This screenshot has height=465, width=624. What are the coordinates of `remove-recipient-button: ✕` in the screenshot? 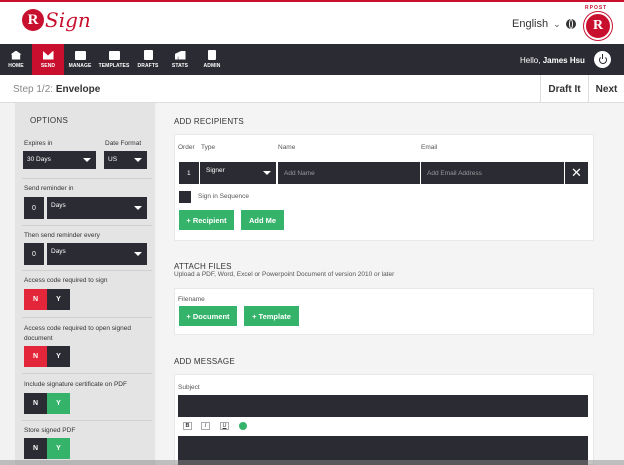 It's located at (576, 173).